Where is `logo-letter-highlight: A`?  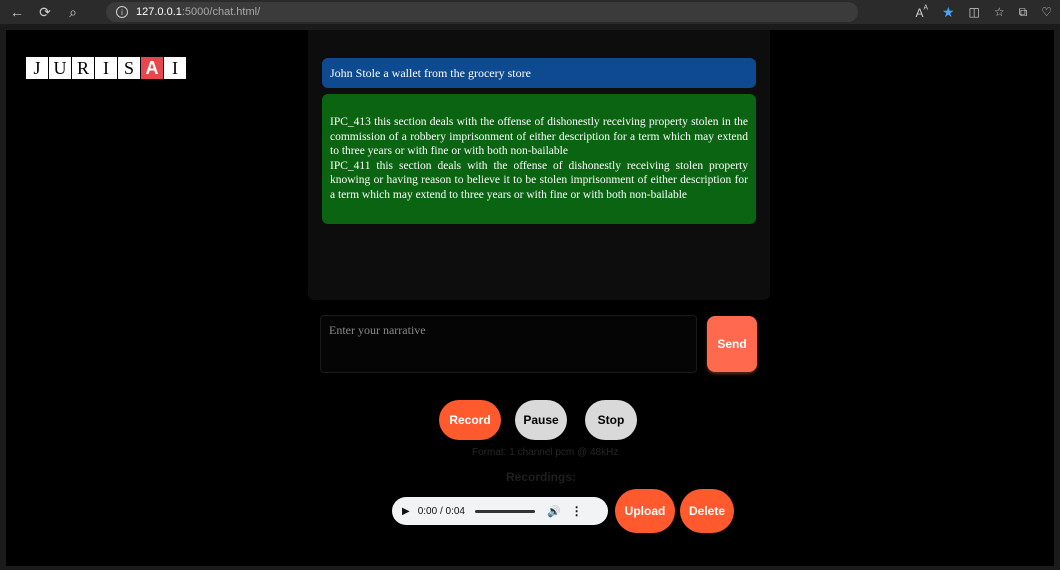 logo-letter-highlight: A is located at coordinates (152, 68).